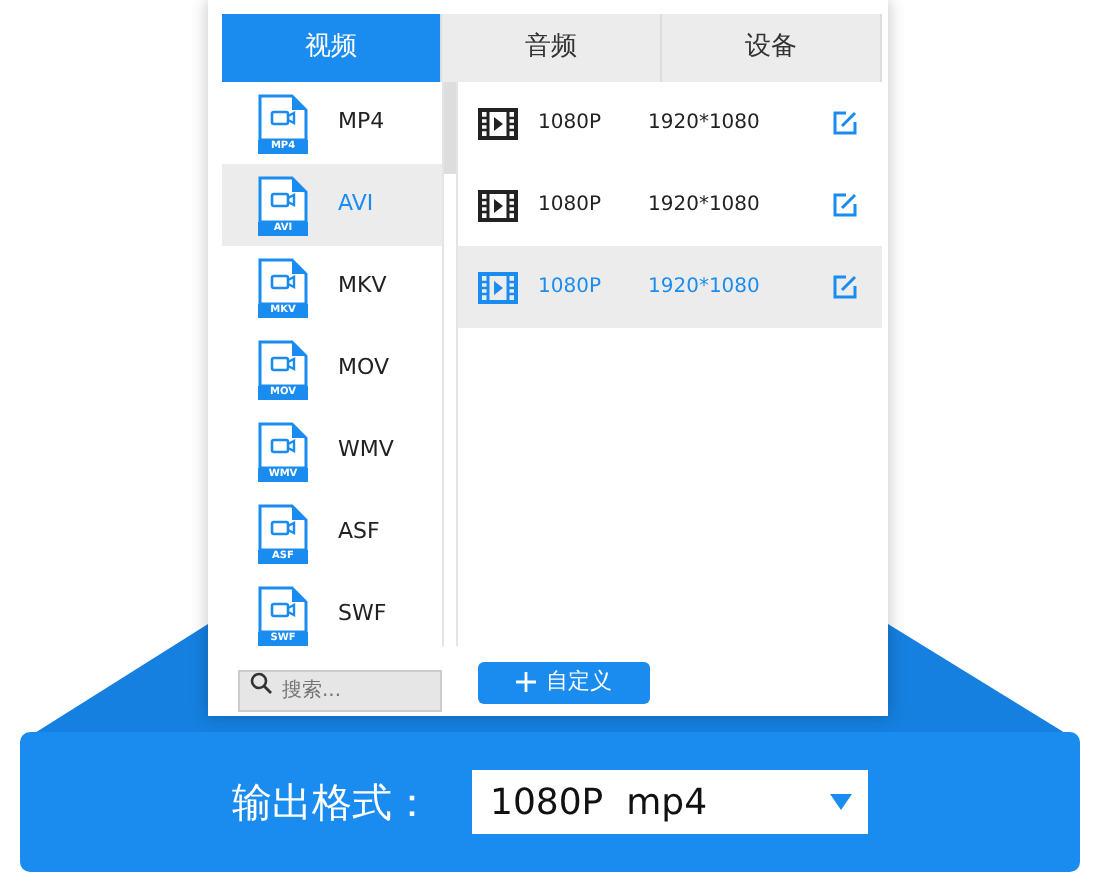 This screenshot has height=884, width=1098. Describe the element at coordinates (356, 204) in the screenshot. I see `format-name: AVI` at that location.